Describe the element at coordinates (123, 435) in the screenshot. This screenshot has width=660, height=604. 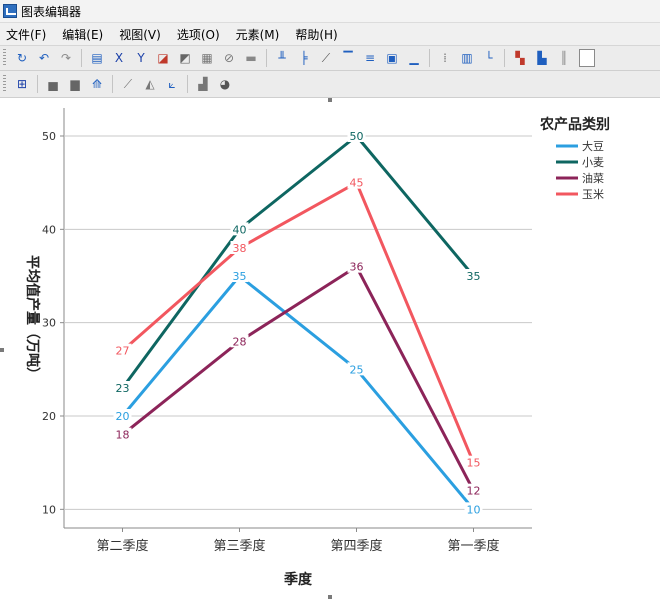
I see `data-label: 18` at that location.